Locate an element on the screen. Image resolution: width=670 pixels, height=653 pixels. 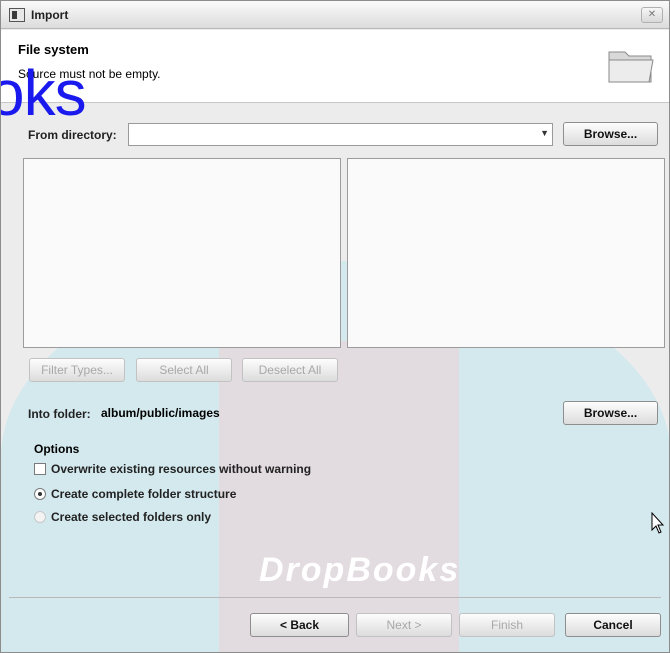
title-bar: Import ✕ is located at coordinates (335, 15).